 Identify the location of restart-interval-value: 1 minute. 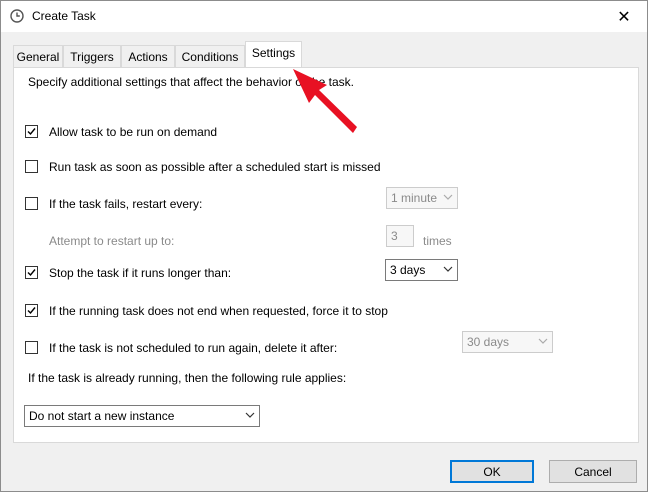
(414, 198).